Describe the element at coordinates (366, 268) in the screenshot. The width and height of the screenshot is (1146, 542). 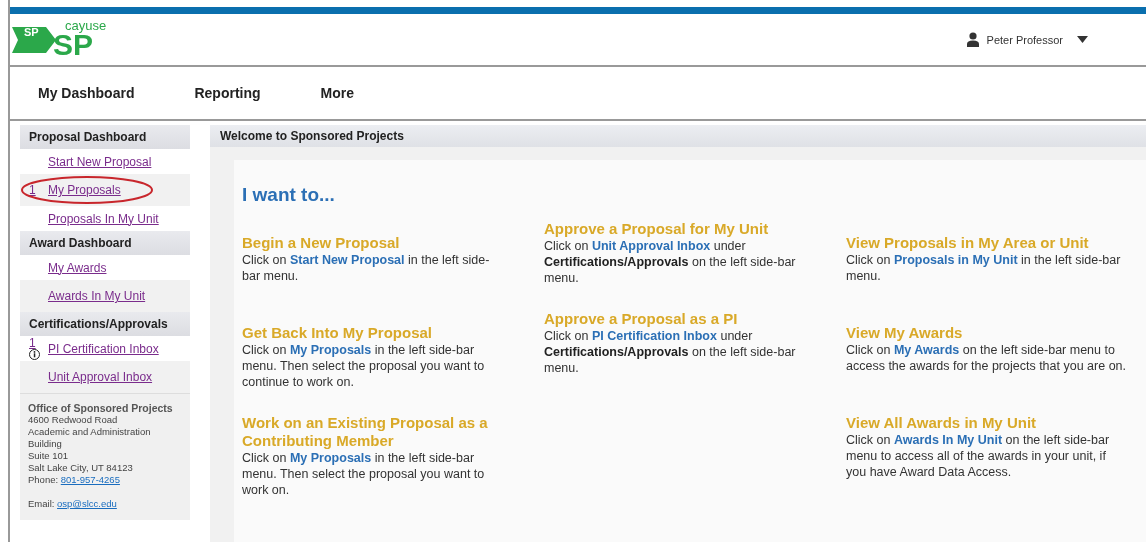
I see `task-description: Click on Start New Proposal in the left side-bar menu.` at that location.